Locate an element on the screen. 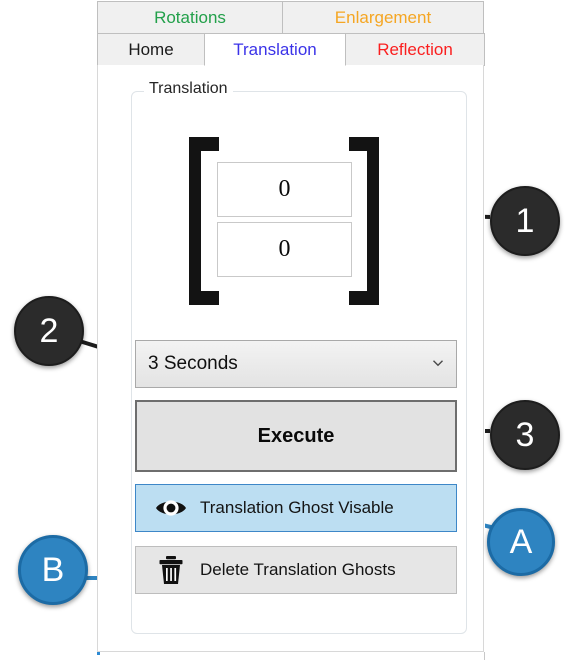  eye-icon is located at coordinates (171, 508).